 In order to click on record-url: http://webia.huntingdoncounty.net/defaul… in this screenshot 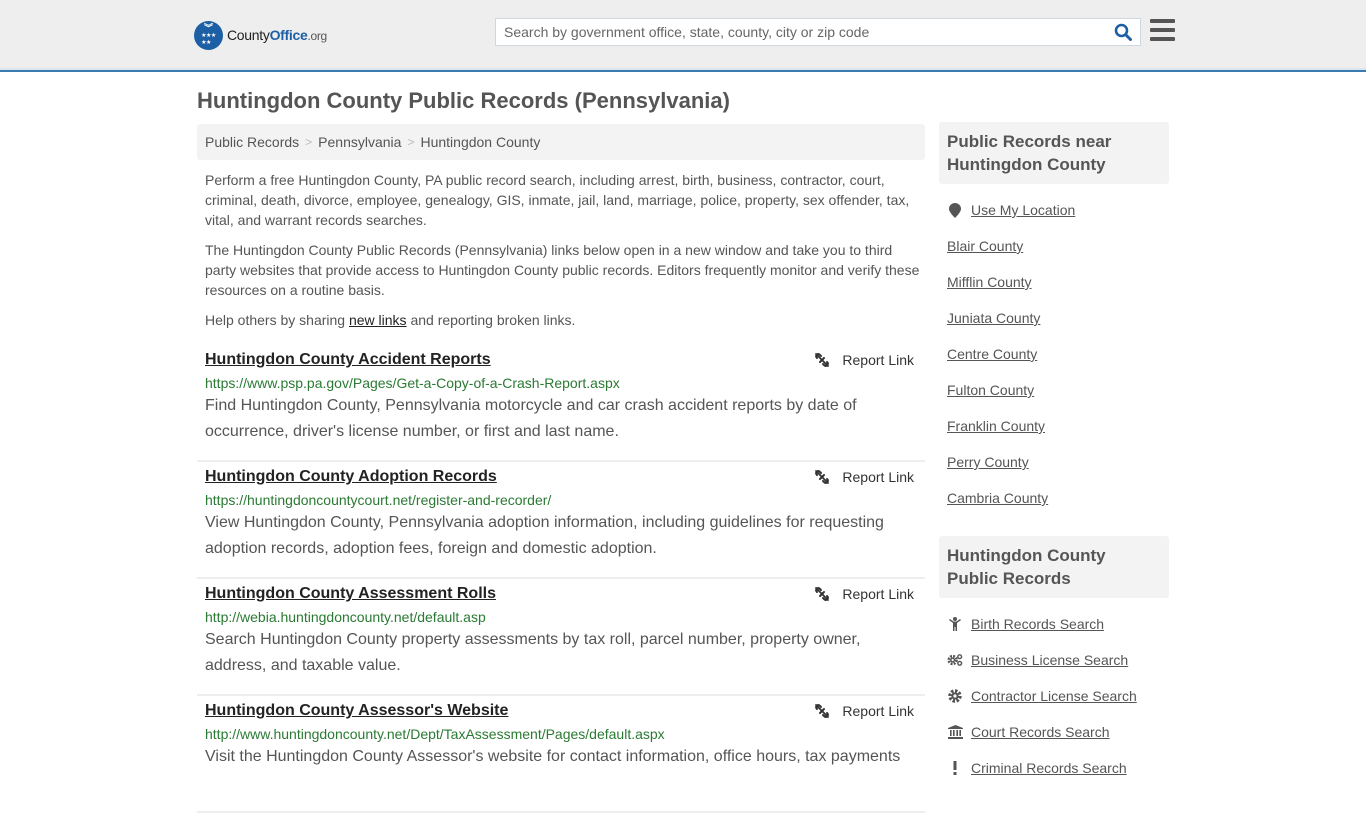, I will do `click(345, 617)`.